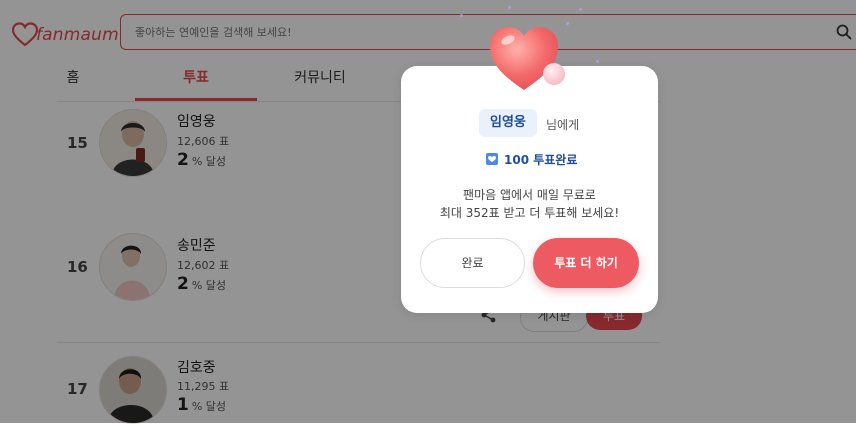 The width and height of the screenshot is (856, 424). What do you see at coordinates (492, 159) in the screenshot?
I see `check-heart-icon` at bounding box center [492, 159].